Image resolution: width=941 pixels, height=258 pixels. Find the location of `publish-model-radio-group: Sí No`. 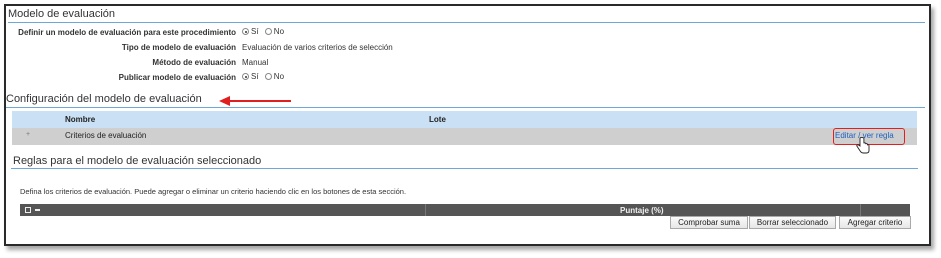

publish-model-radio-group: Sí No is located at coordinates (265, 76).